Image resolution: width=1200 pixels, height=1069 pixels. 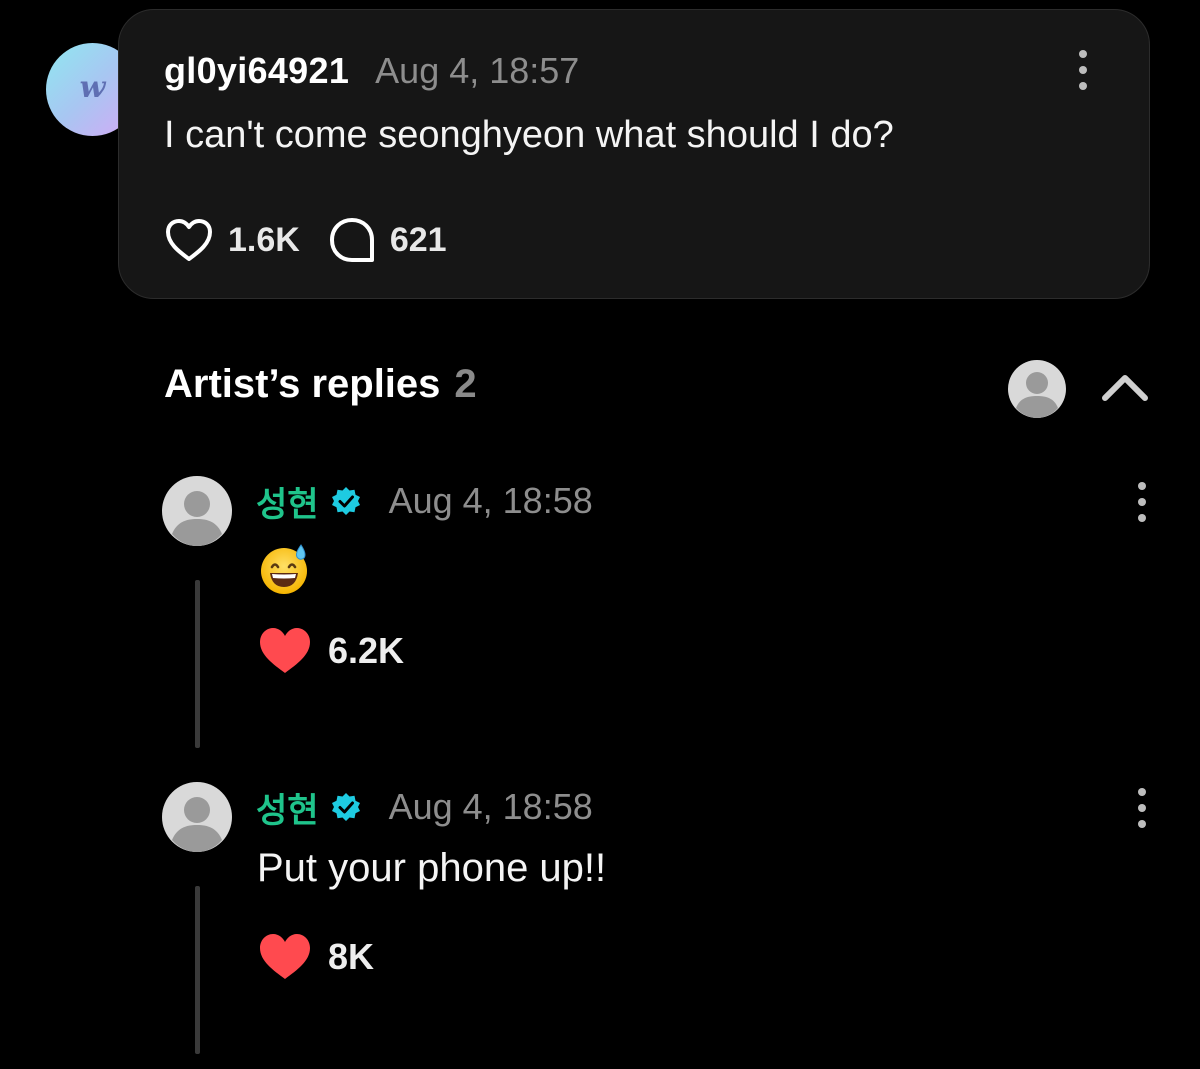 I want to click on post-actions: 1.6K 621, so click(x=305, y=240).